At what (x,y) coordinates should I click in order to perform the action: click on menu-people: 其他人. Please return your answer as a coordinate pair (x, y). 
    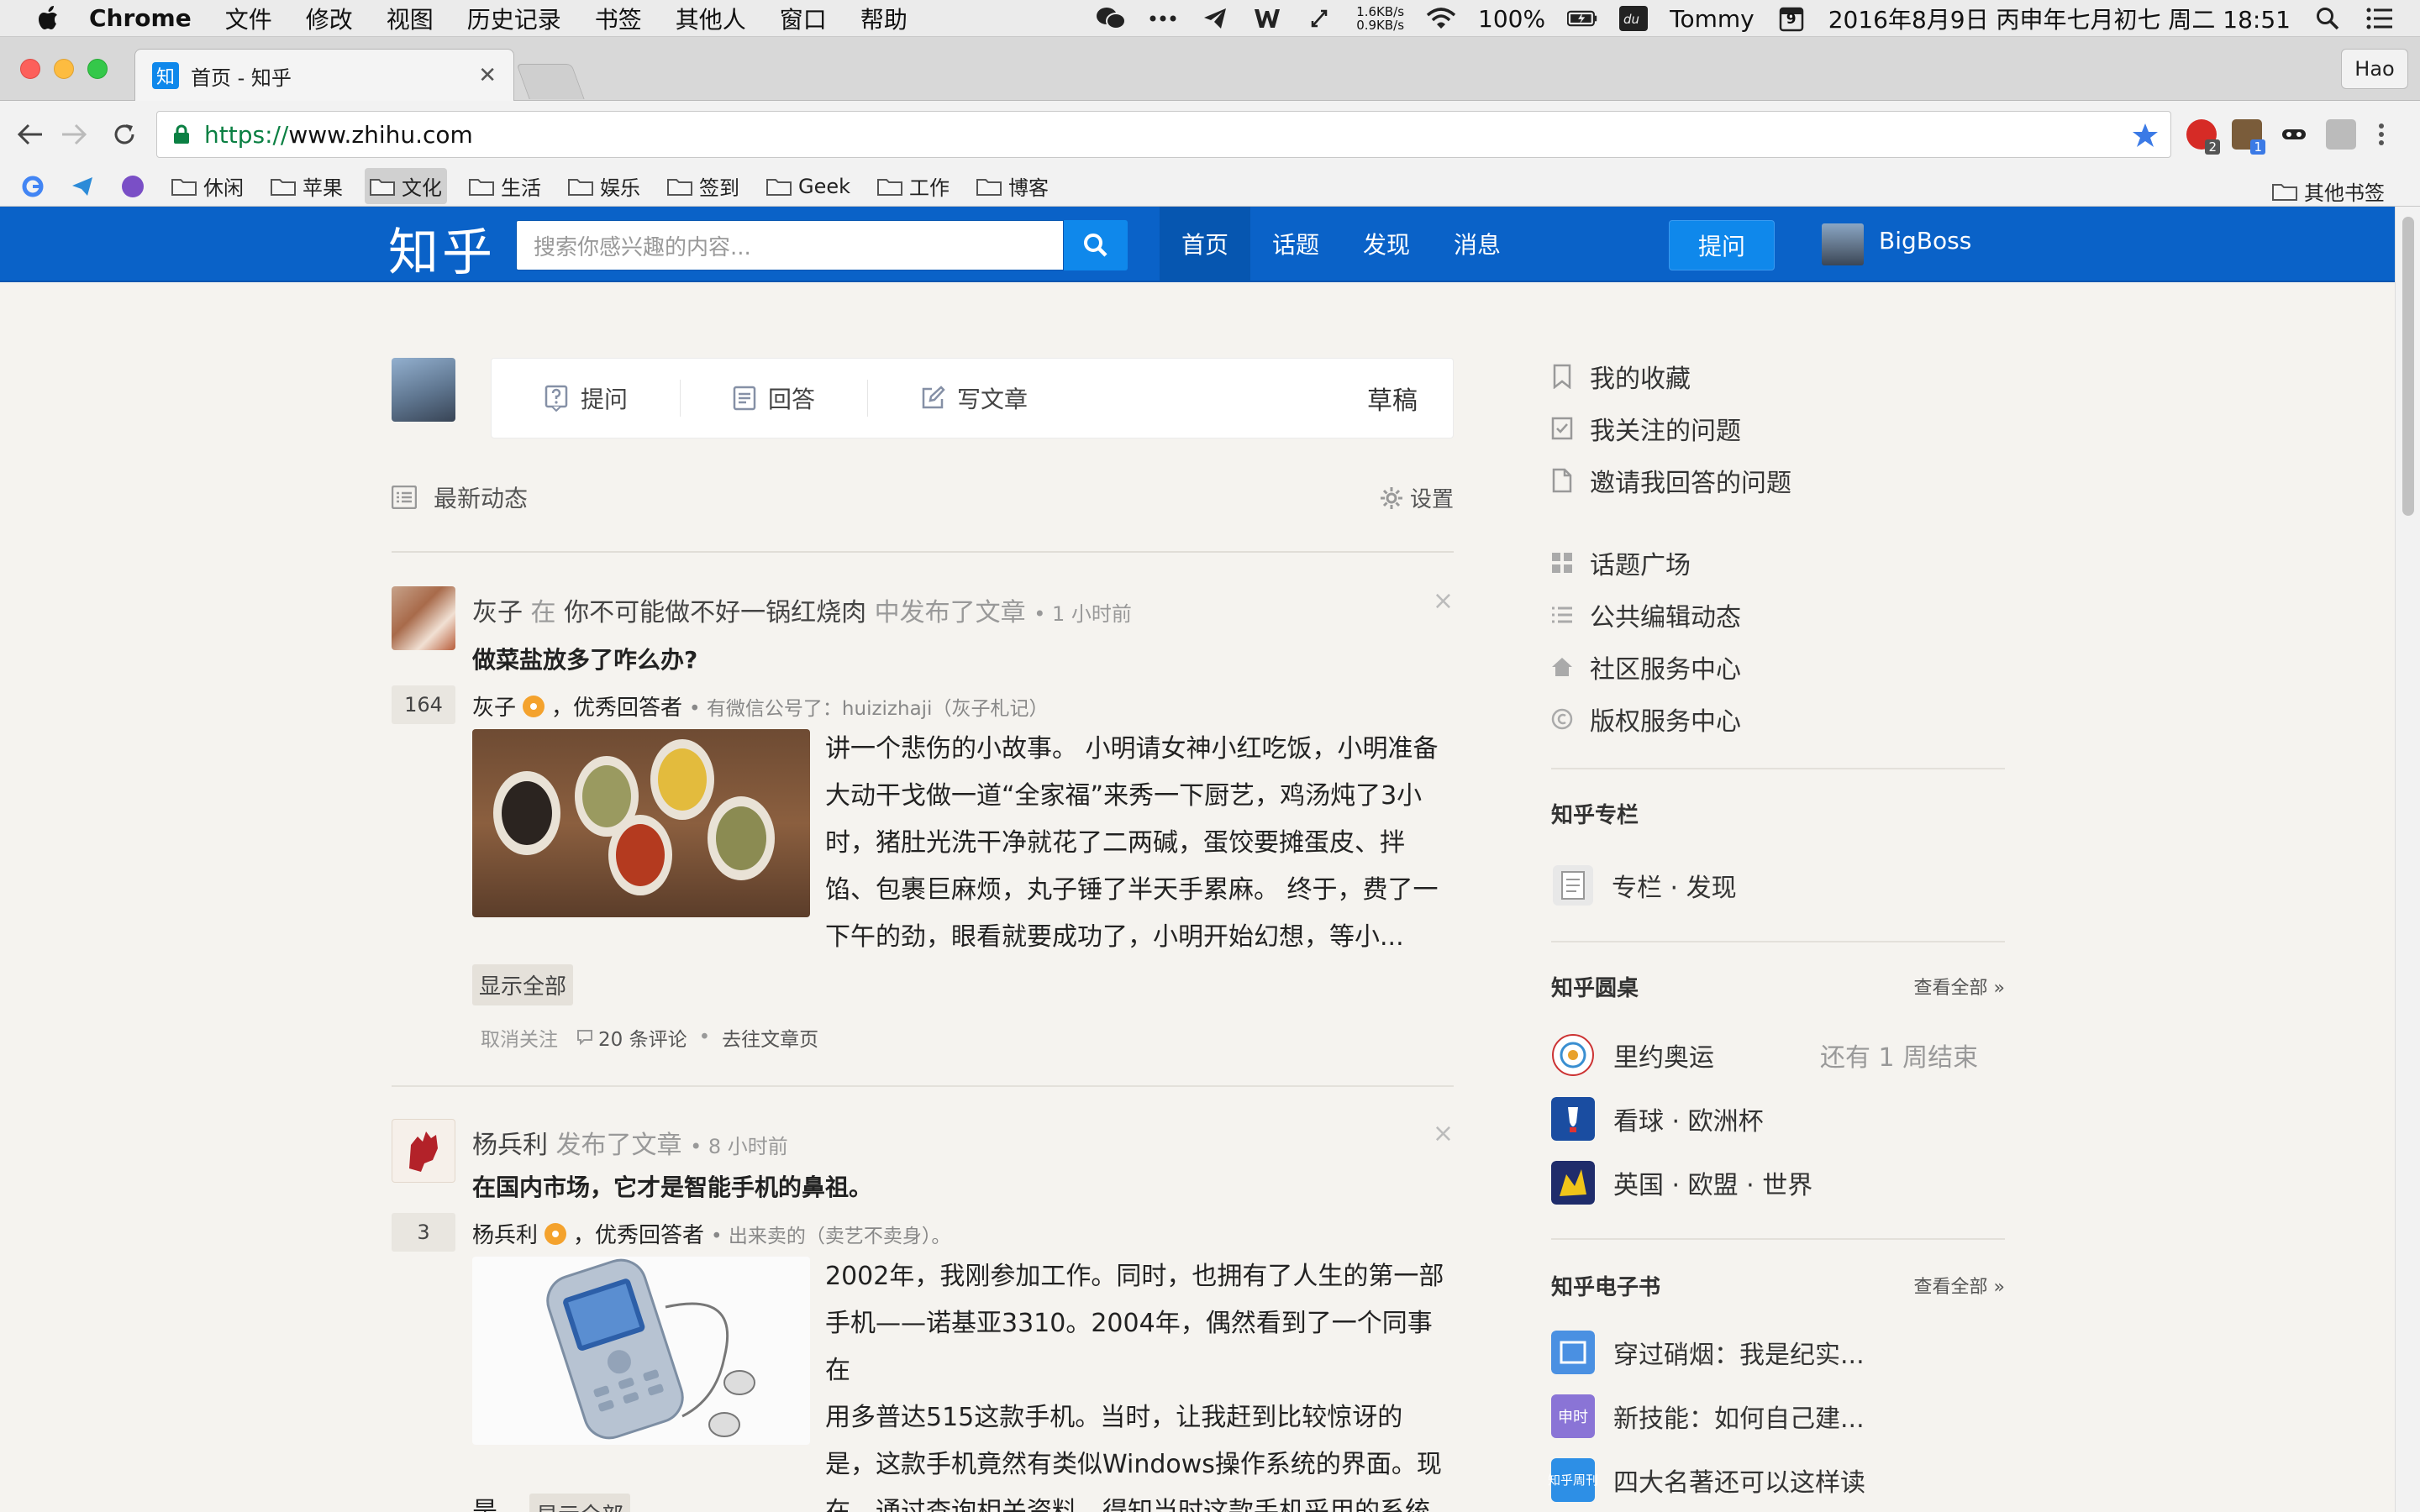
    Looking at the image, I should click on (711, 18).